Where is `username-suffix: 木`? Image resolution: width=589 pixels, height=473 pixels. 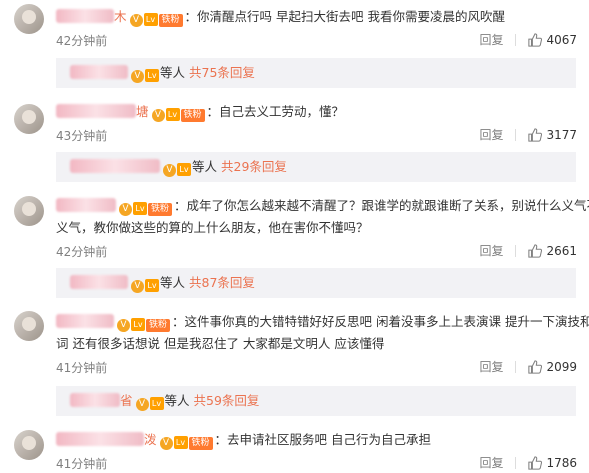
username-suffix: 木 is located at coordinates (120, 16).